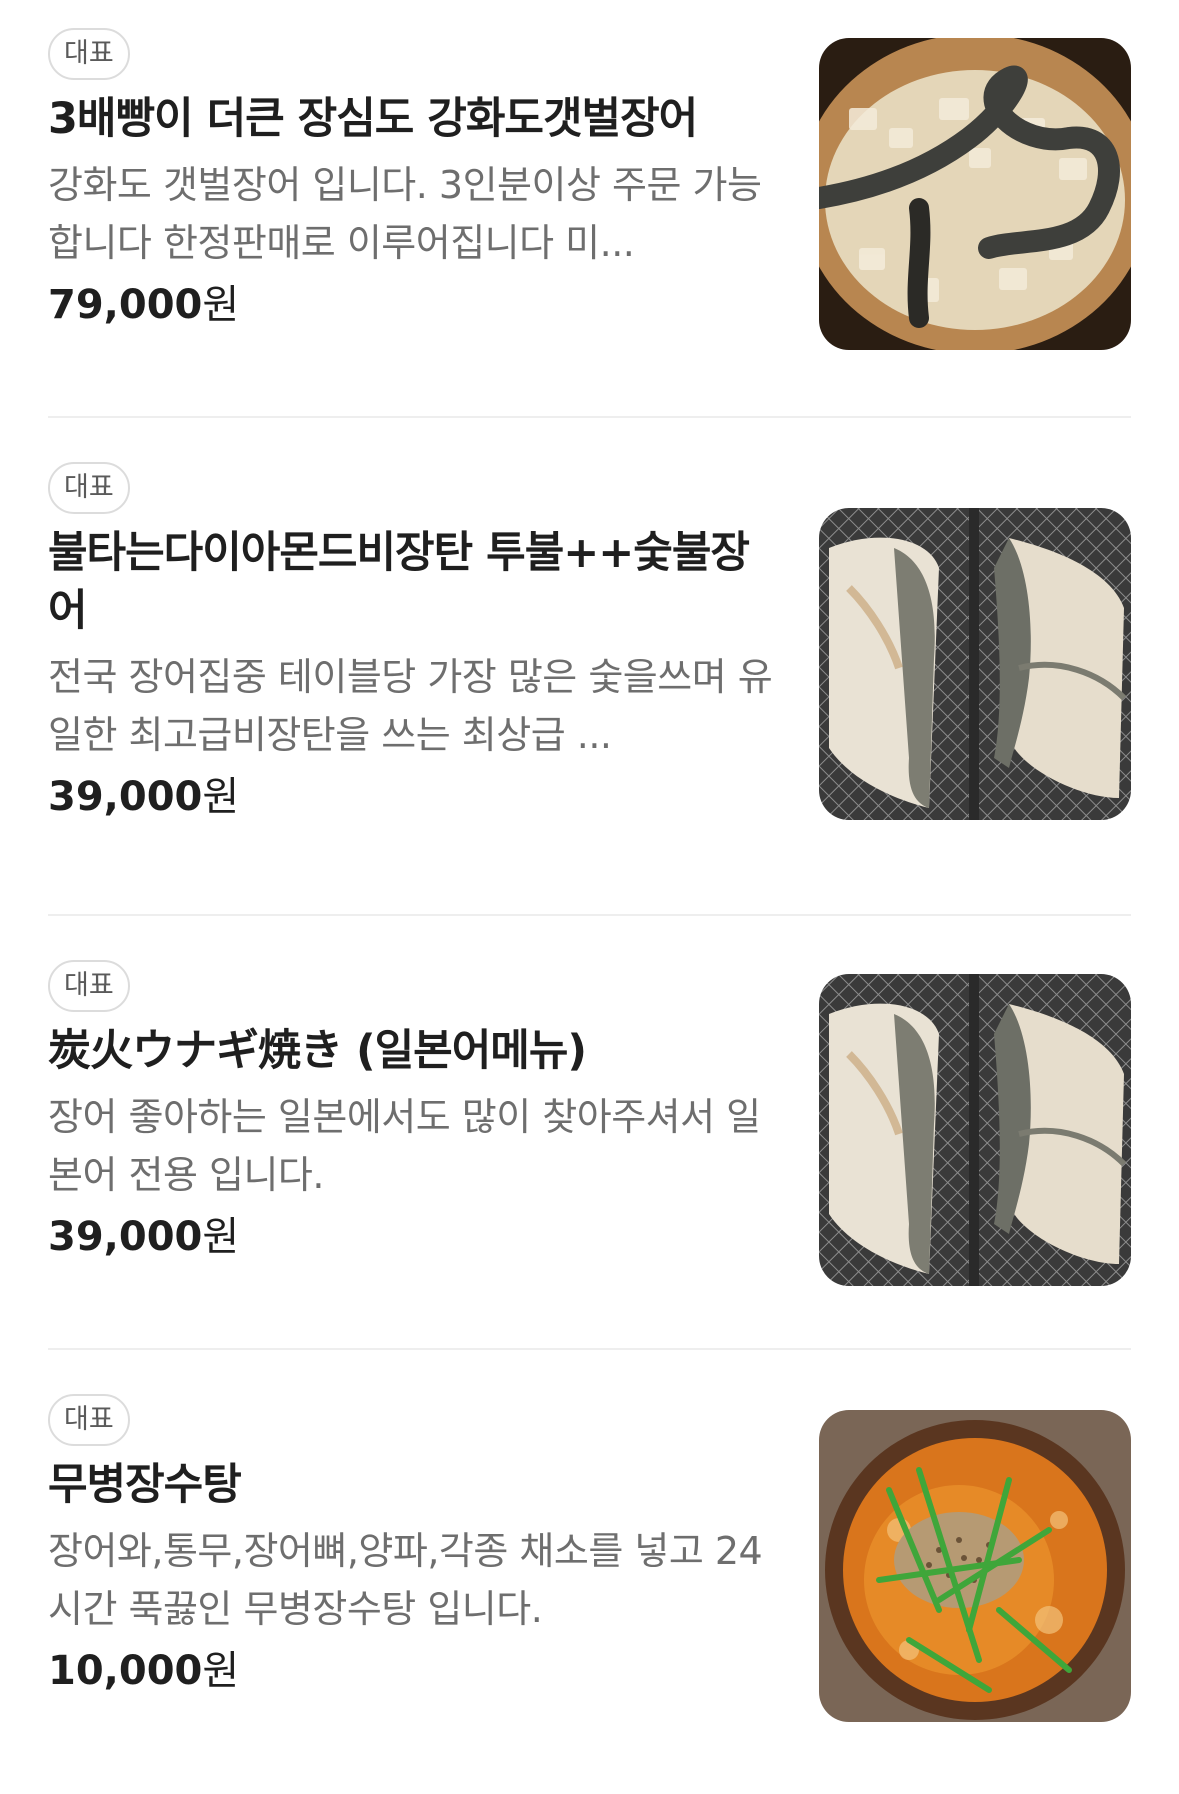  Describe the element at coordinates (125, 1671) in the screenshot. I see `price-amount: 10,000` at that location.